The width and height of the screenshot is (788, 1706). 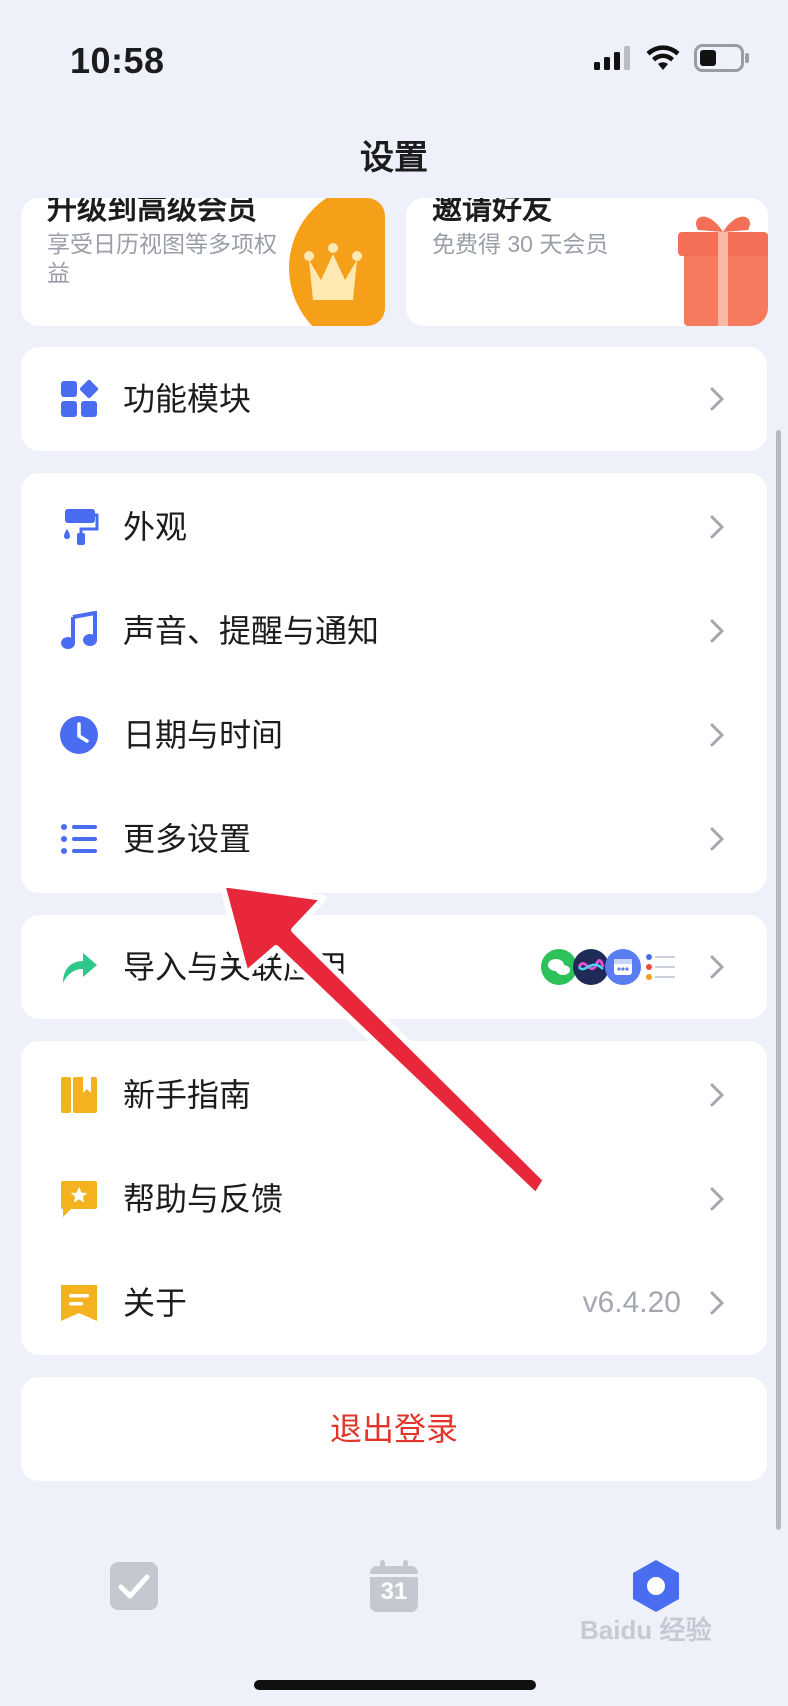 I want to click on row-sound-label: 声音、提醒与通知, so click(x=251, y=631).